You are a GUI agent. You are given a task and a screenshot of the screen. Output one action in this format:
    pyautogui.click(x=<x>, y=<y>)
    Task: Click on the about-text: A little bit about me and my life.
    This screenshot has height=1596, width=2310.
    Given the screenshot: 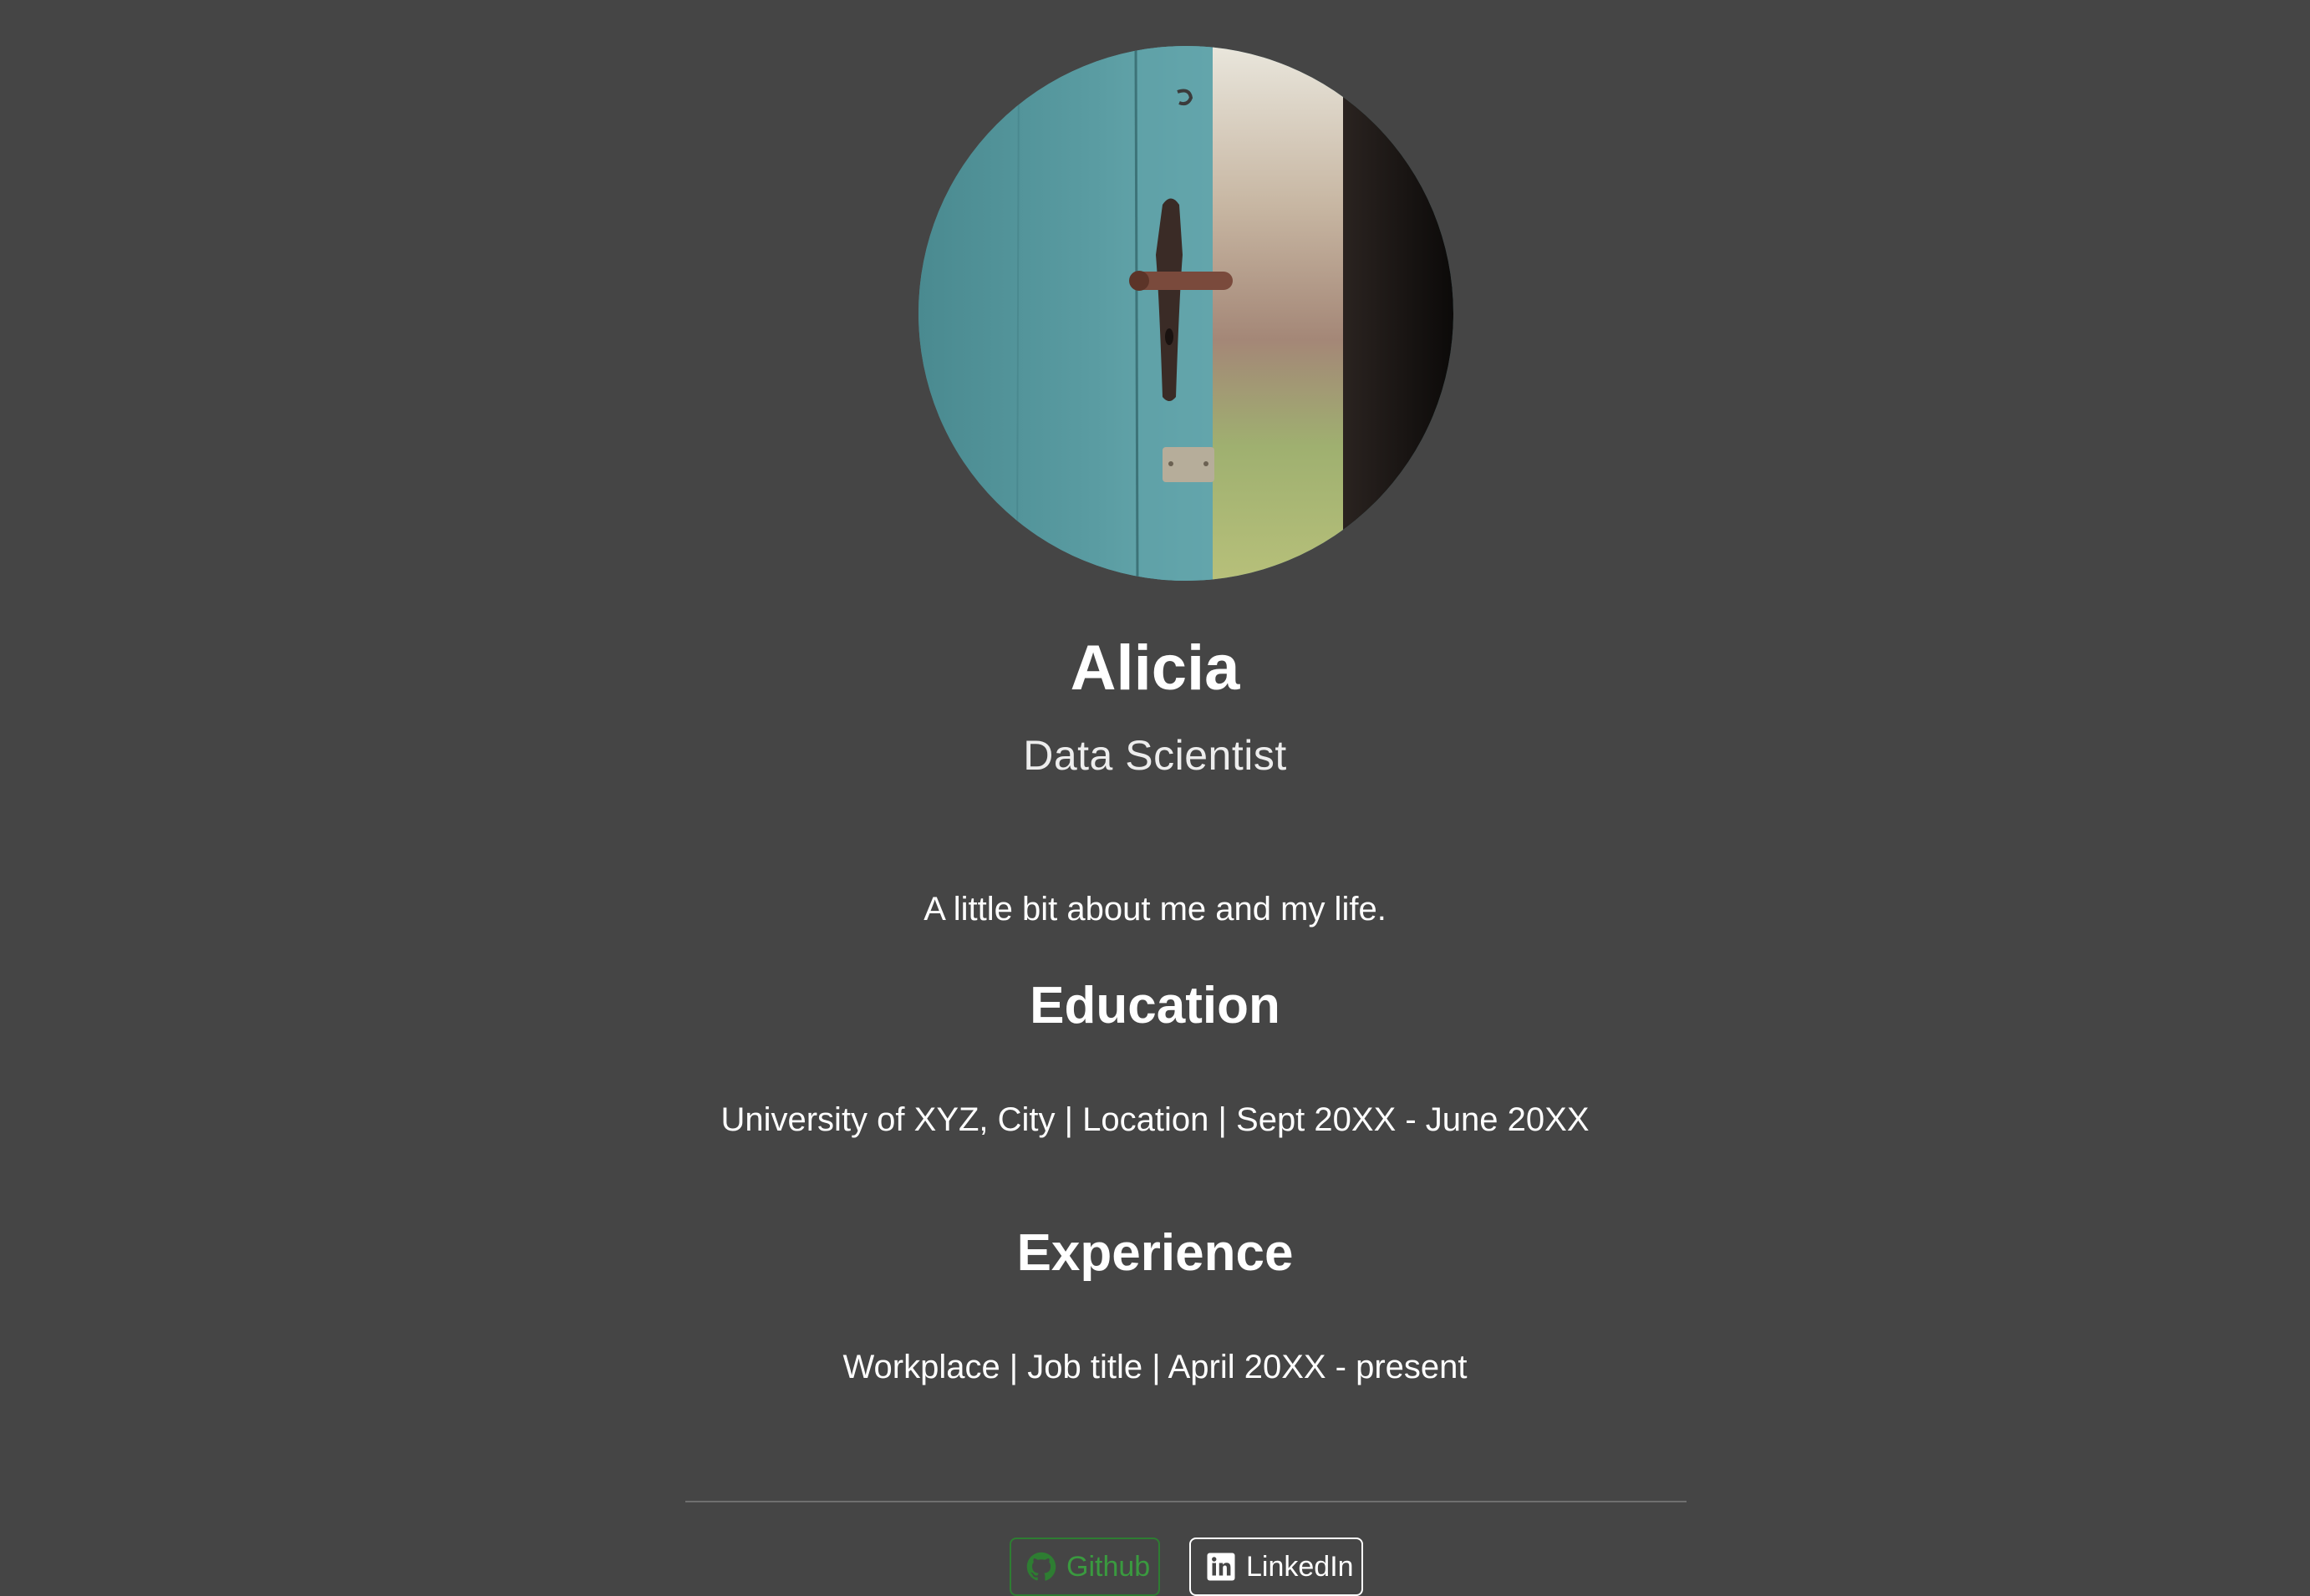 What is the action you would take?
    pyautogui.click(x=1155, y=909)
    